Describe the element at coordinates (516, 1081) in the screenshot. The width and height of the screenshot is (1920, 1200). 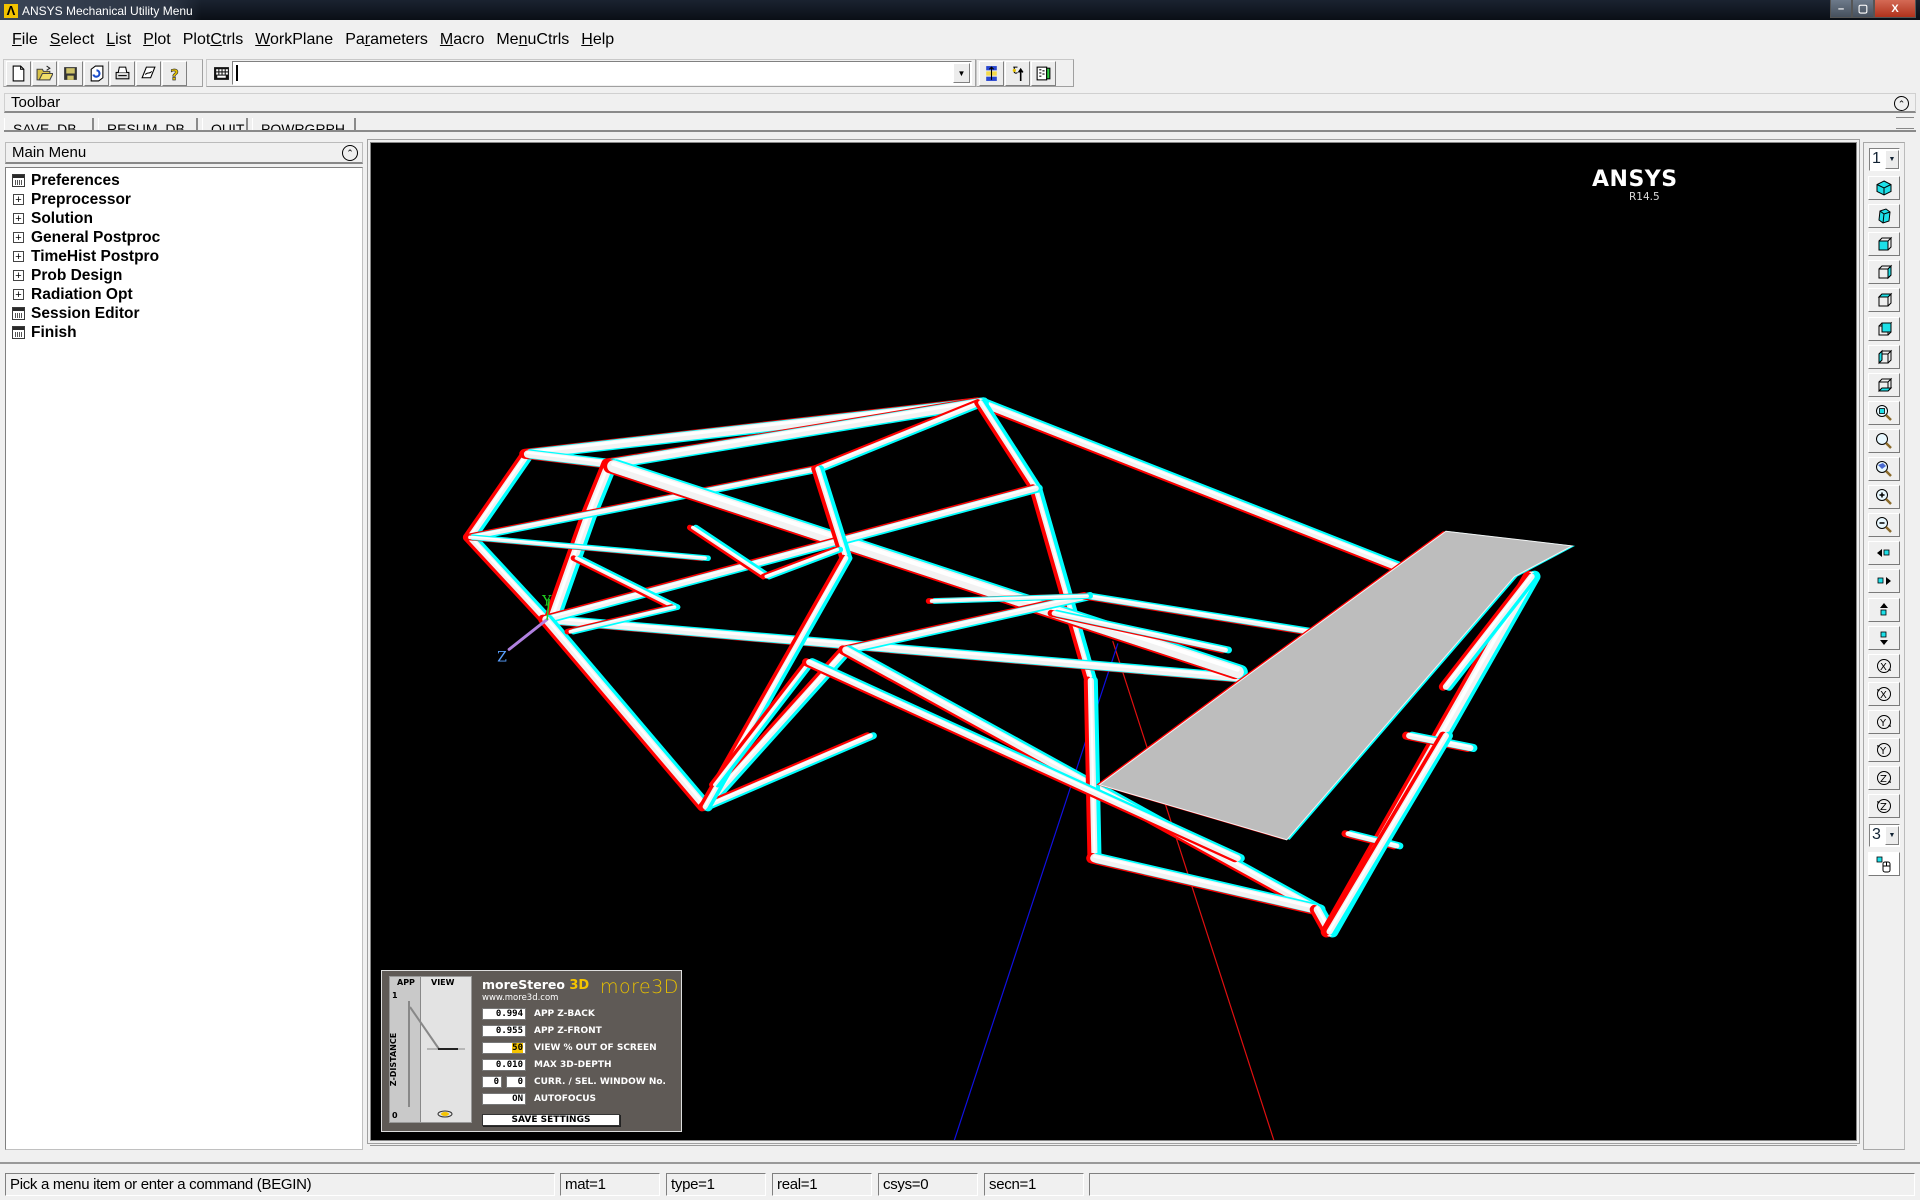
I see `selected-window-input: 0` at that location.